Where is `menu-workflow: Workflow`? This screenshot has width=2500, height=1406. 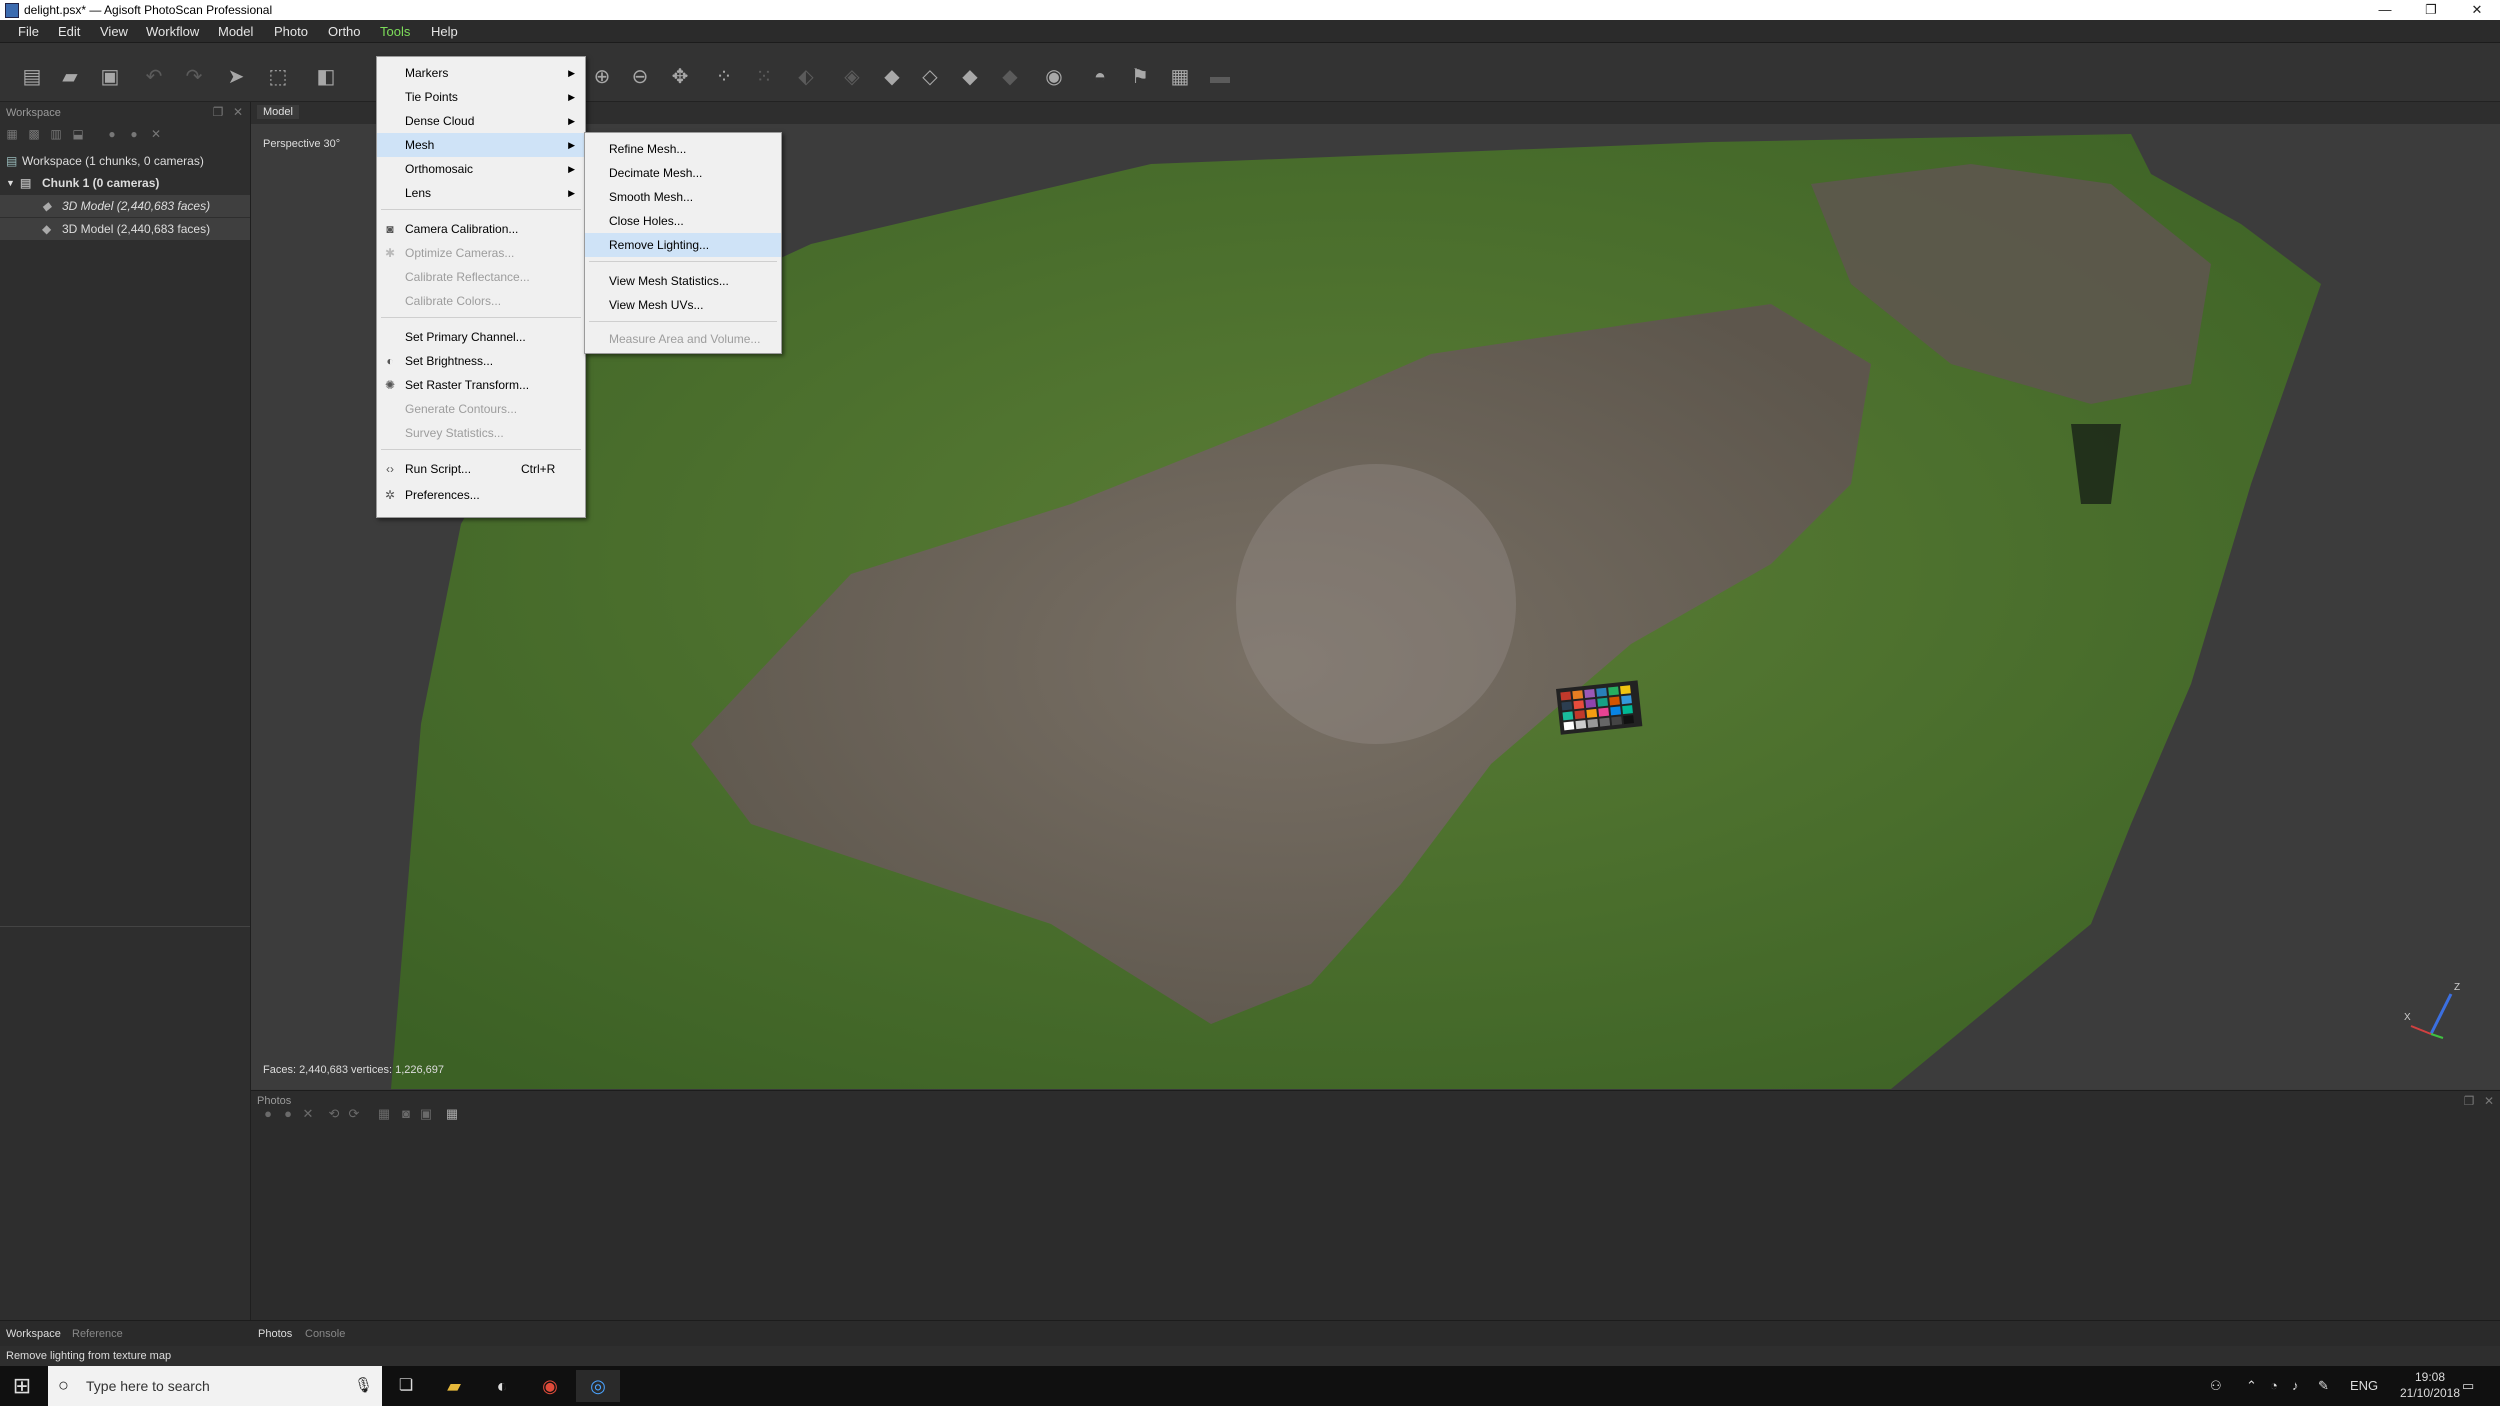
menu-workflow: Workflow is located at coordinates (172, 31).